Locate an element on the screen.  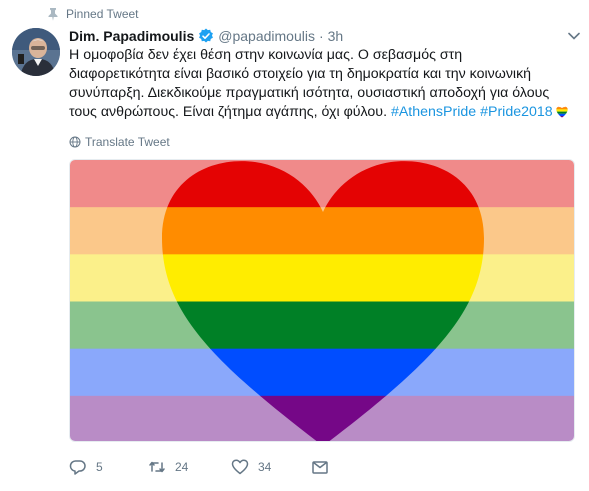
pin-icon is located at coordinates (53, 14).